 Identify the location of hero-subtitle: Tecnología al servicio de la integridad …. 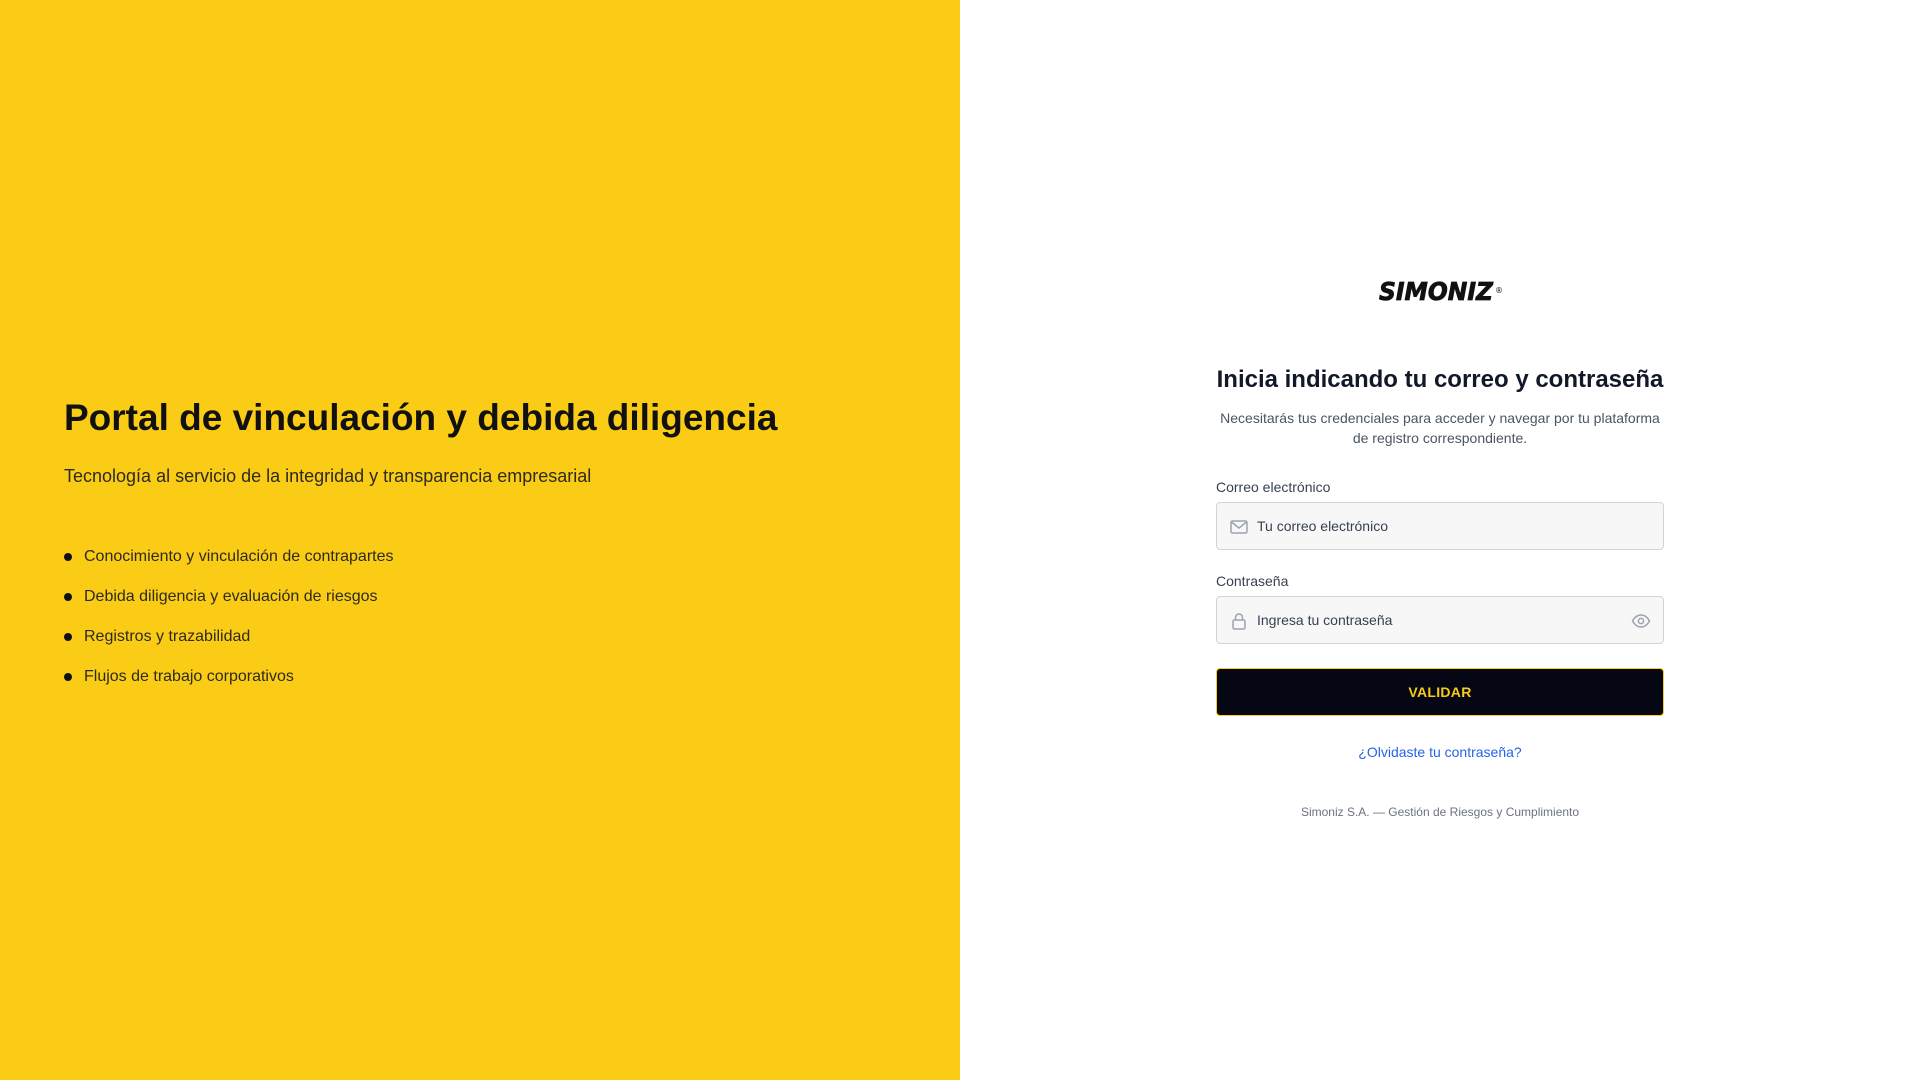
(328, 476).